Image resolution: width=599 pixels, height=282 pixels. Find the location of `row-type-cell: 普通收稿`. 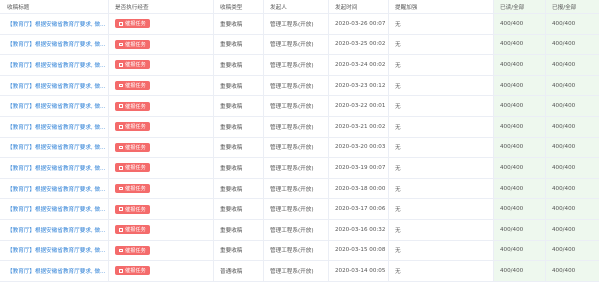

row-type-cell: 普通收稿 is located at coordinates (238, 271).